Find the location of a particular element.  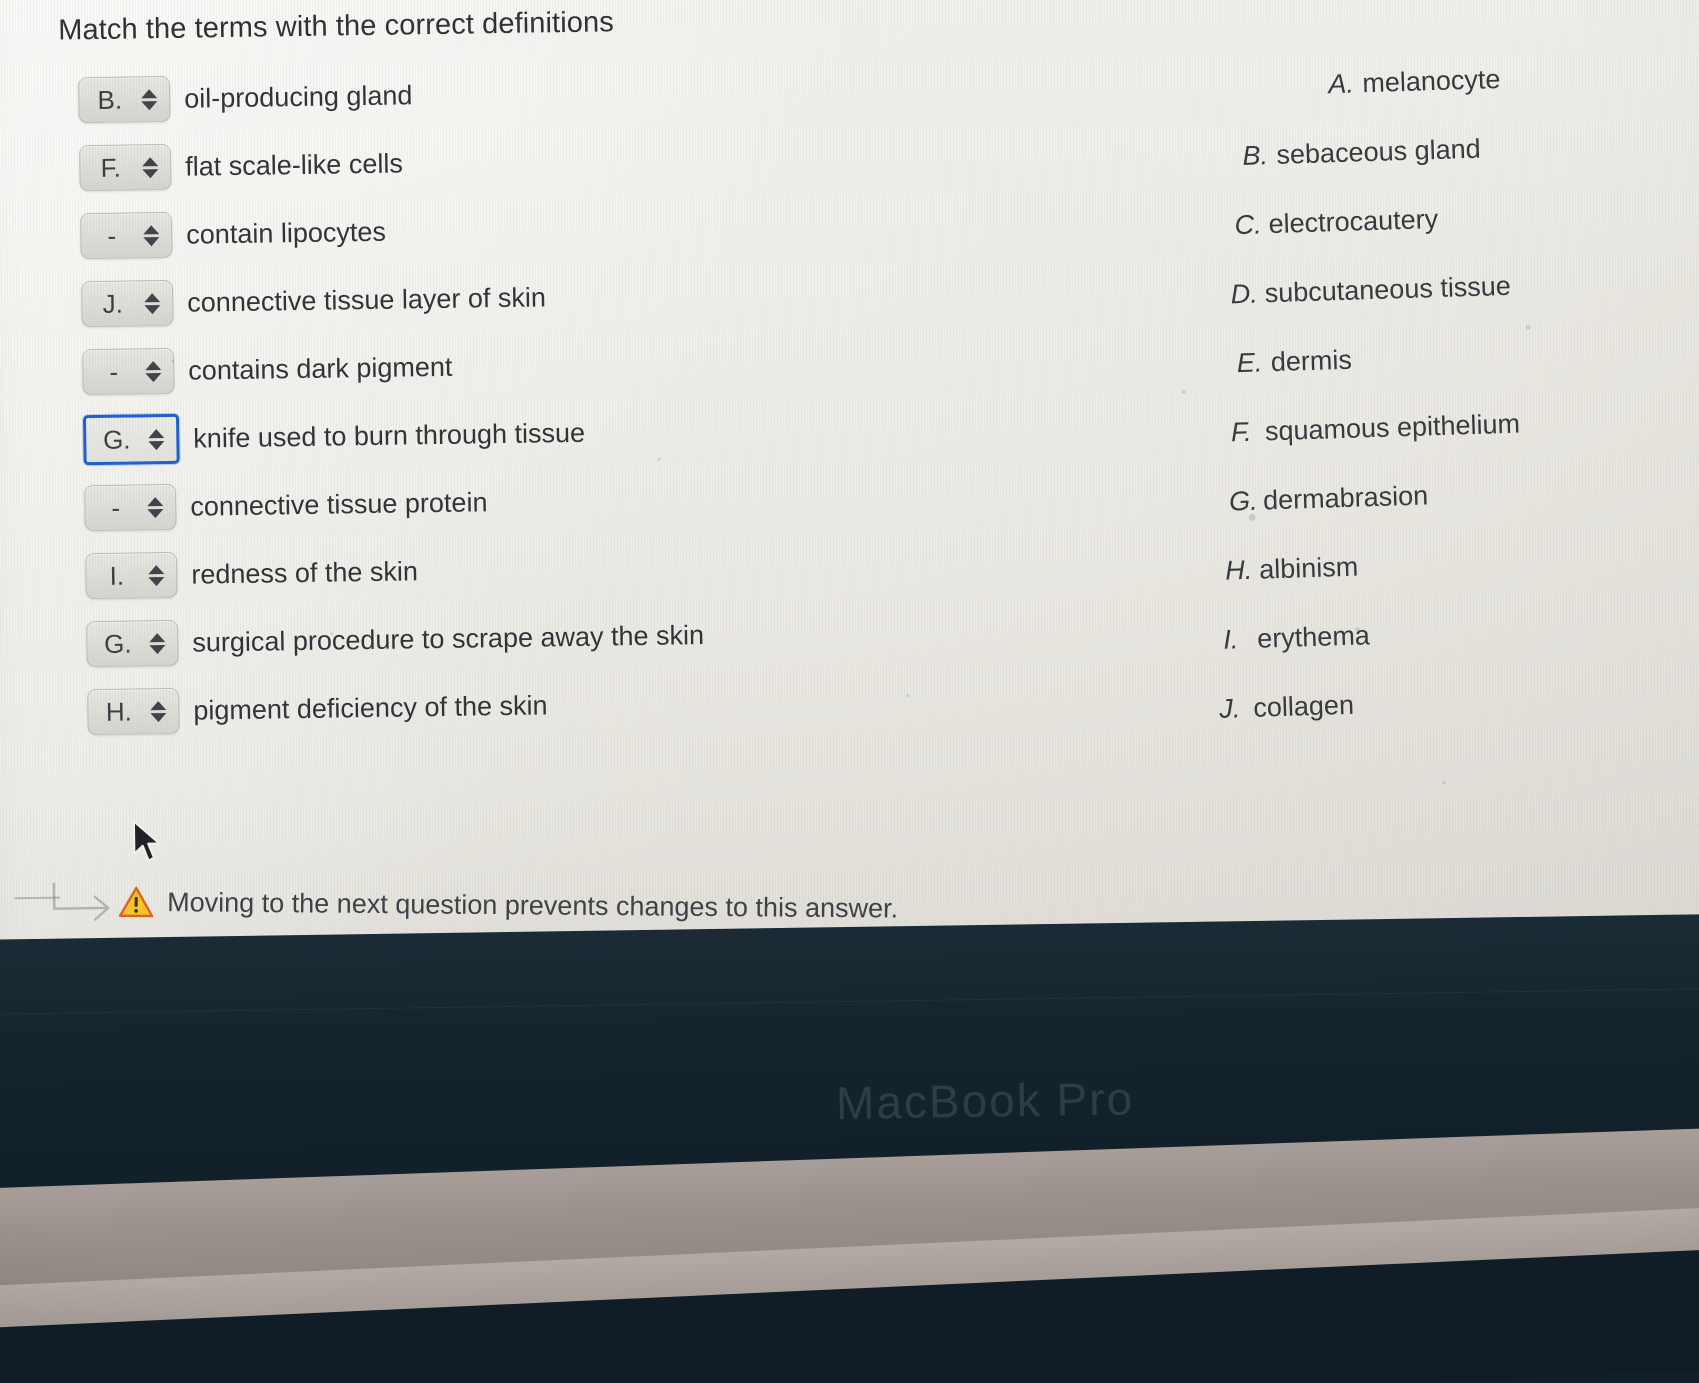

warning-triangle-icon is located at coordinates (136, 902).